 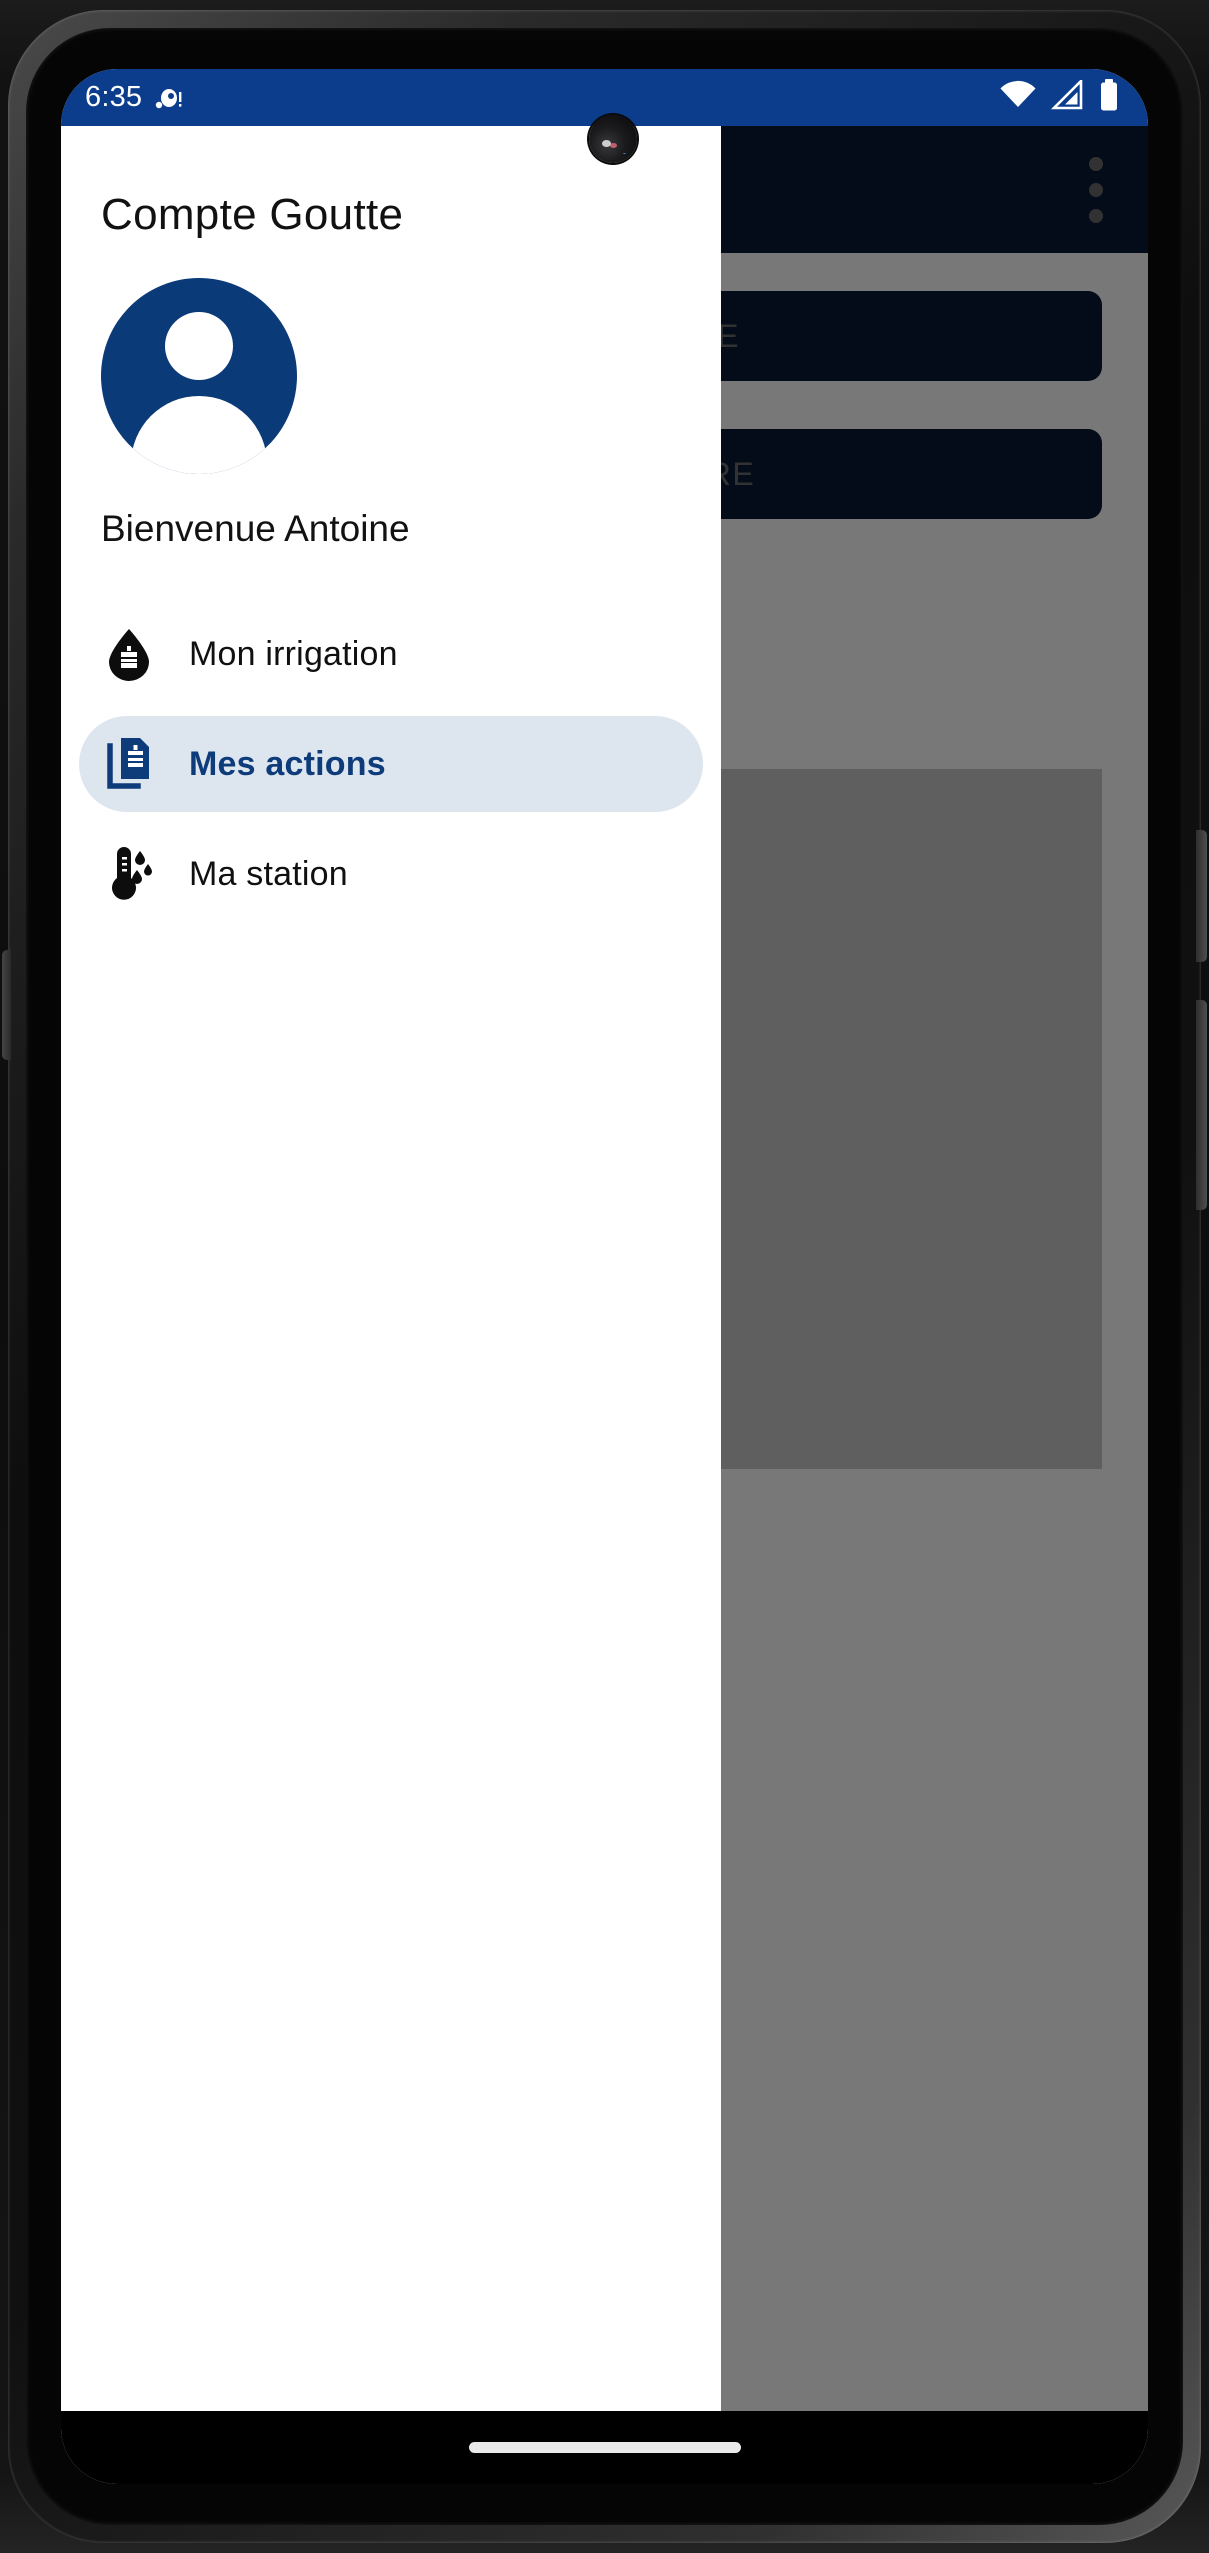 I want to click on notification-dot-icon, so click(x=169, y=98).